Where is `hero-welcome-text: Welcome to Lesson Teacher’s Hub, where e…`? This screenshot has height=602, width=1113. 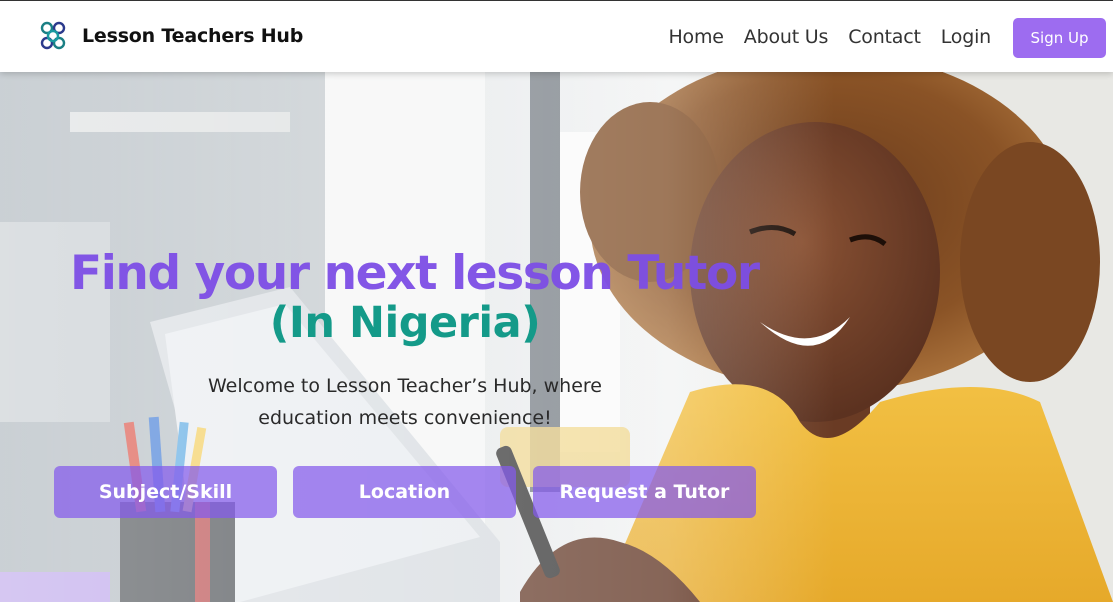 hero-welcome-text: Welcome to Lesson Teacher’s Hub, where e… is located at coordinates (405, 402).